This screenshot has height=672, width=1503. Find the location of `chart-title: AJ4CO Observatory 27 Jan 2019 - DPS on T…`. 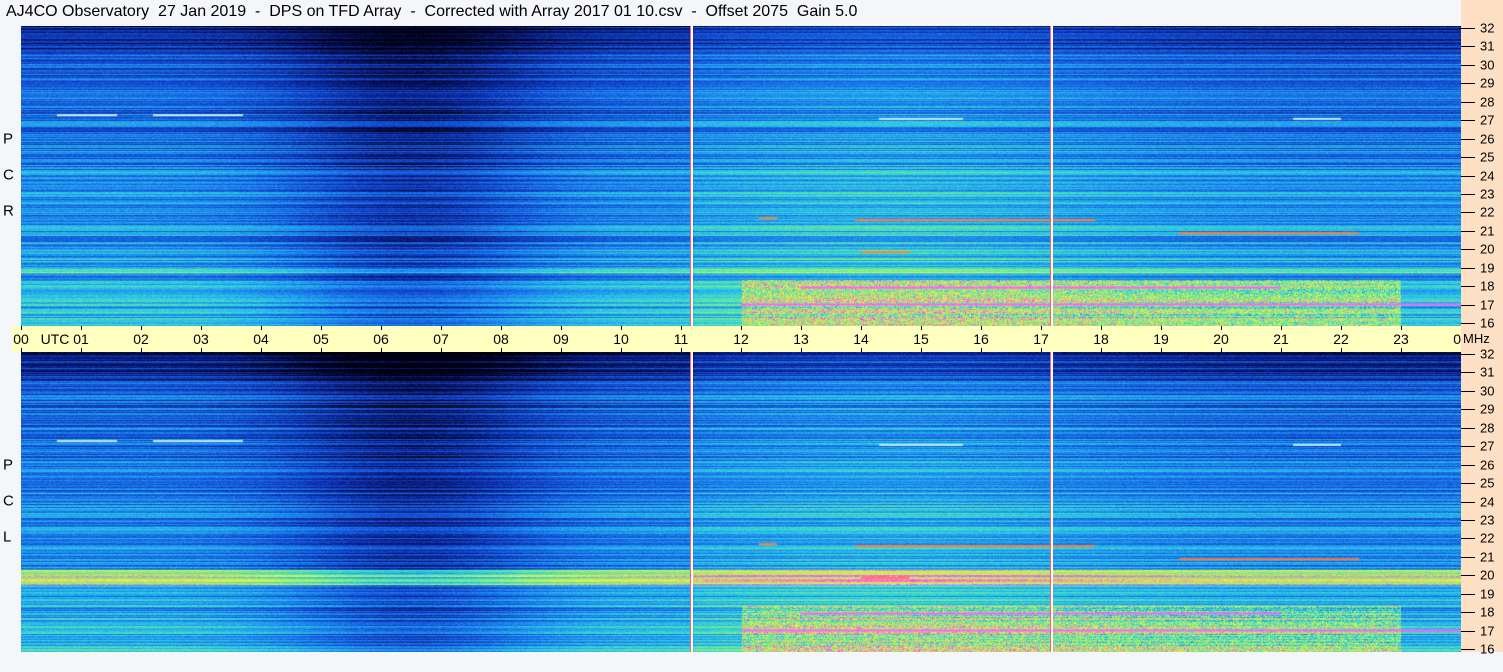

chart-title: AJ4CO Observatory 27 Jan 2019 - DPS on T… is located at coordinates (432, 11).